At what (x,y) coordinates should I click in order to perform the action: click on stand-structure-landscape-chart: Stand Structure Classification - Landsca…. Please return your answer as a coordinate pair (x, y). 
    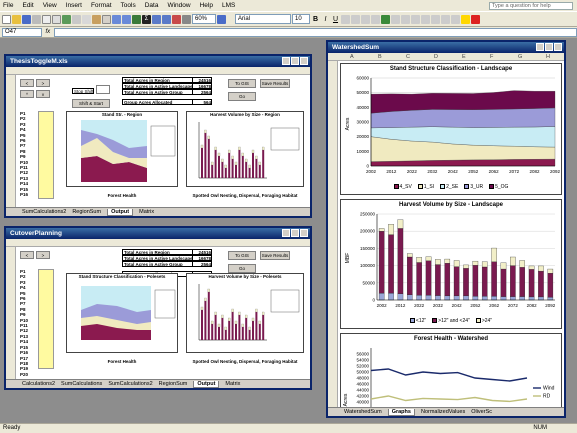
    Looking at the image, I should click on (451, 129).